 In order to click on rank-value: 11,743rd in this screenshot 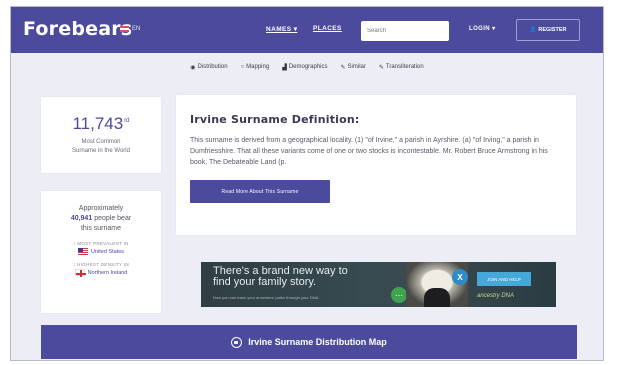, I will do `click(101, 123)`.